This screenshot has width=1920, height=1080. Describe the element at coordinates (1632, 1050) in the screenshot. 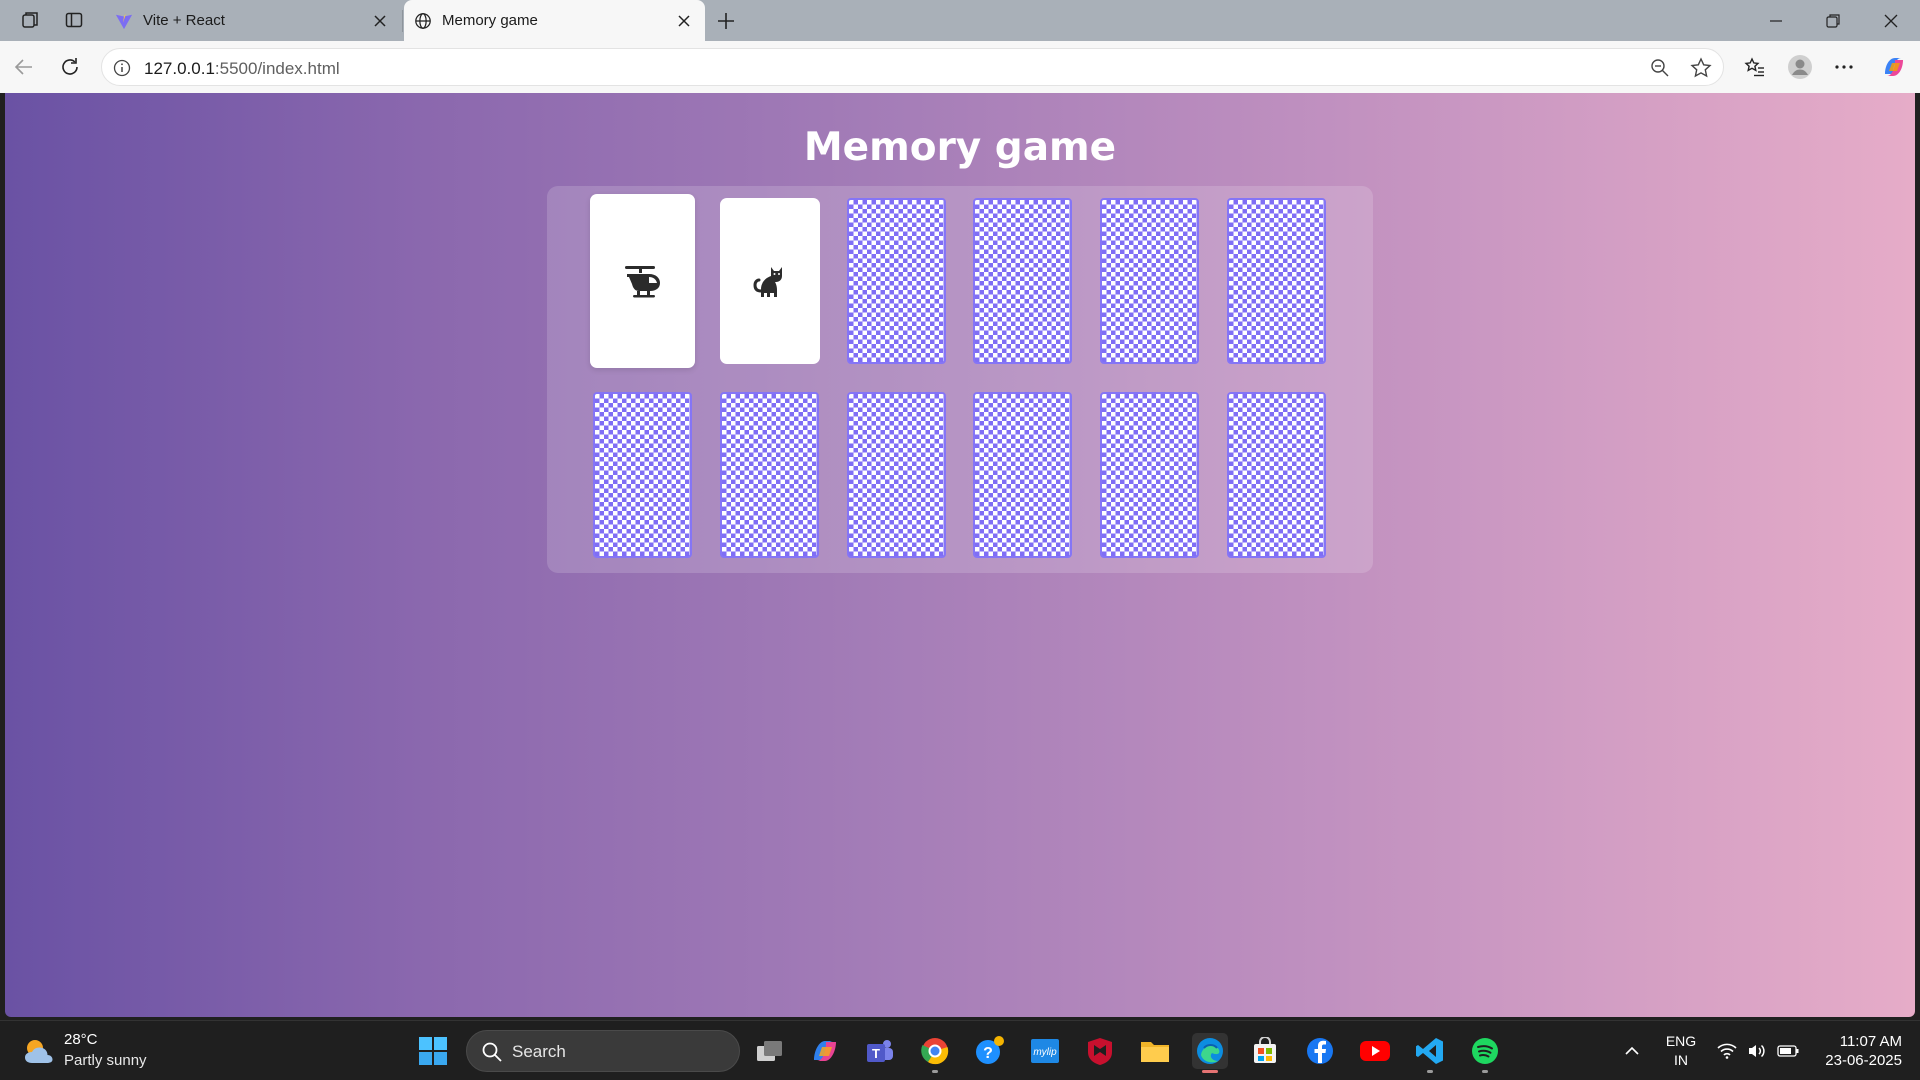

I see `show-hidden-icons-chevron-icon` at that location.